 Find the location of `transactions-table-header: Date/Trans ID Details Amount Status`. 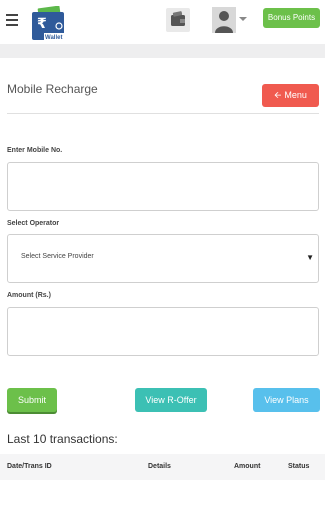

transactions-table-header: Date/Trans ID Details Amount Status is located at coordinates (162, 467).